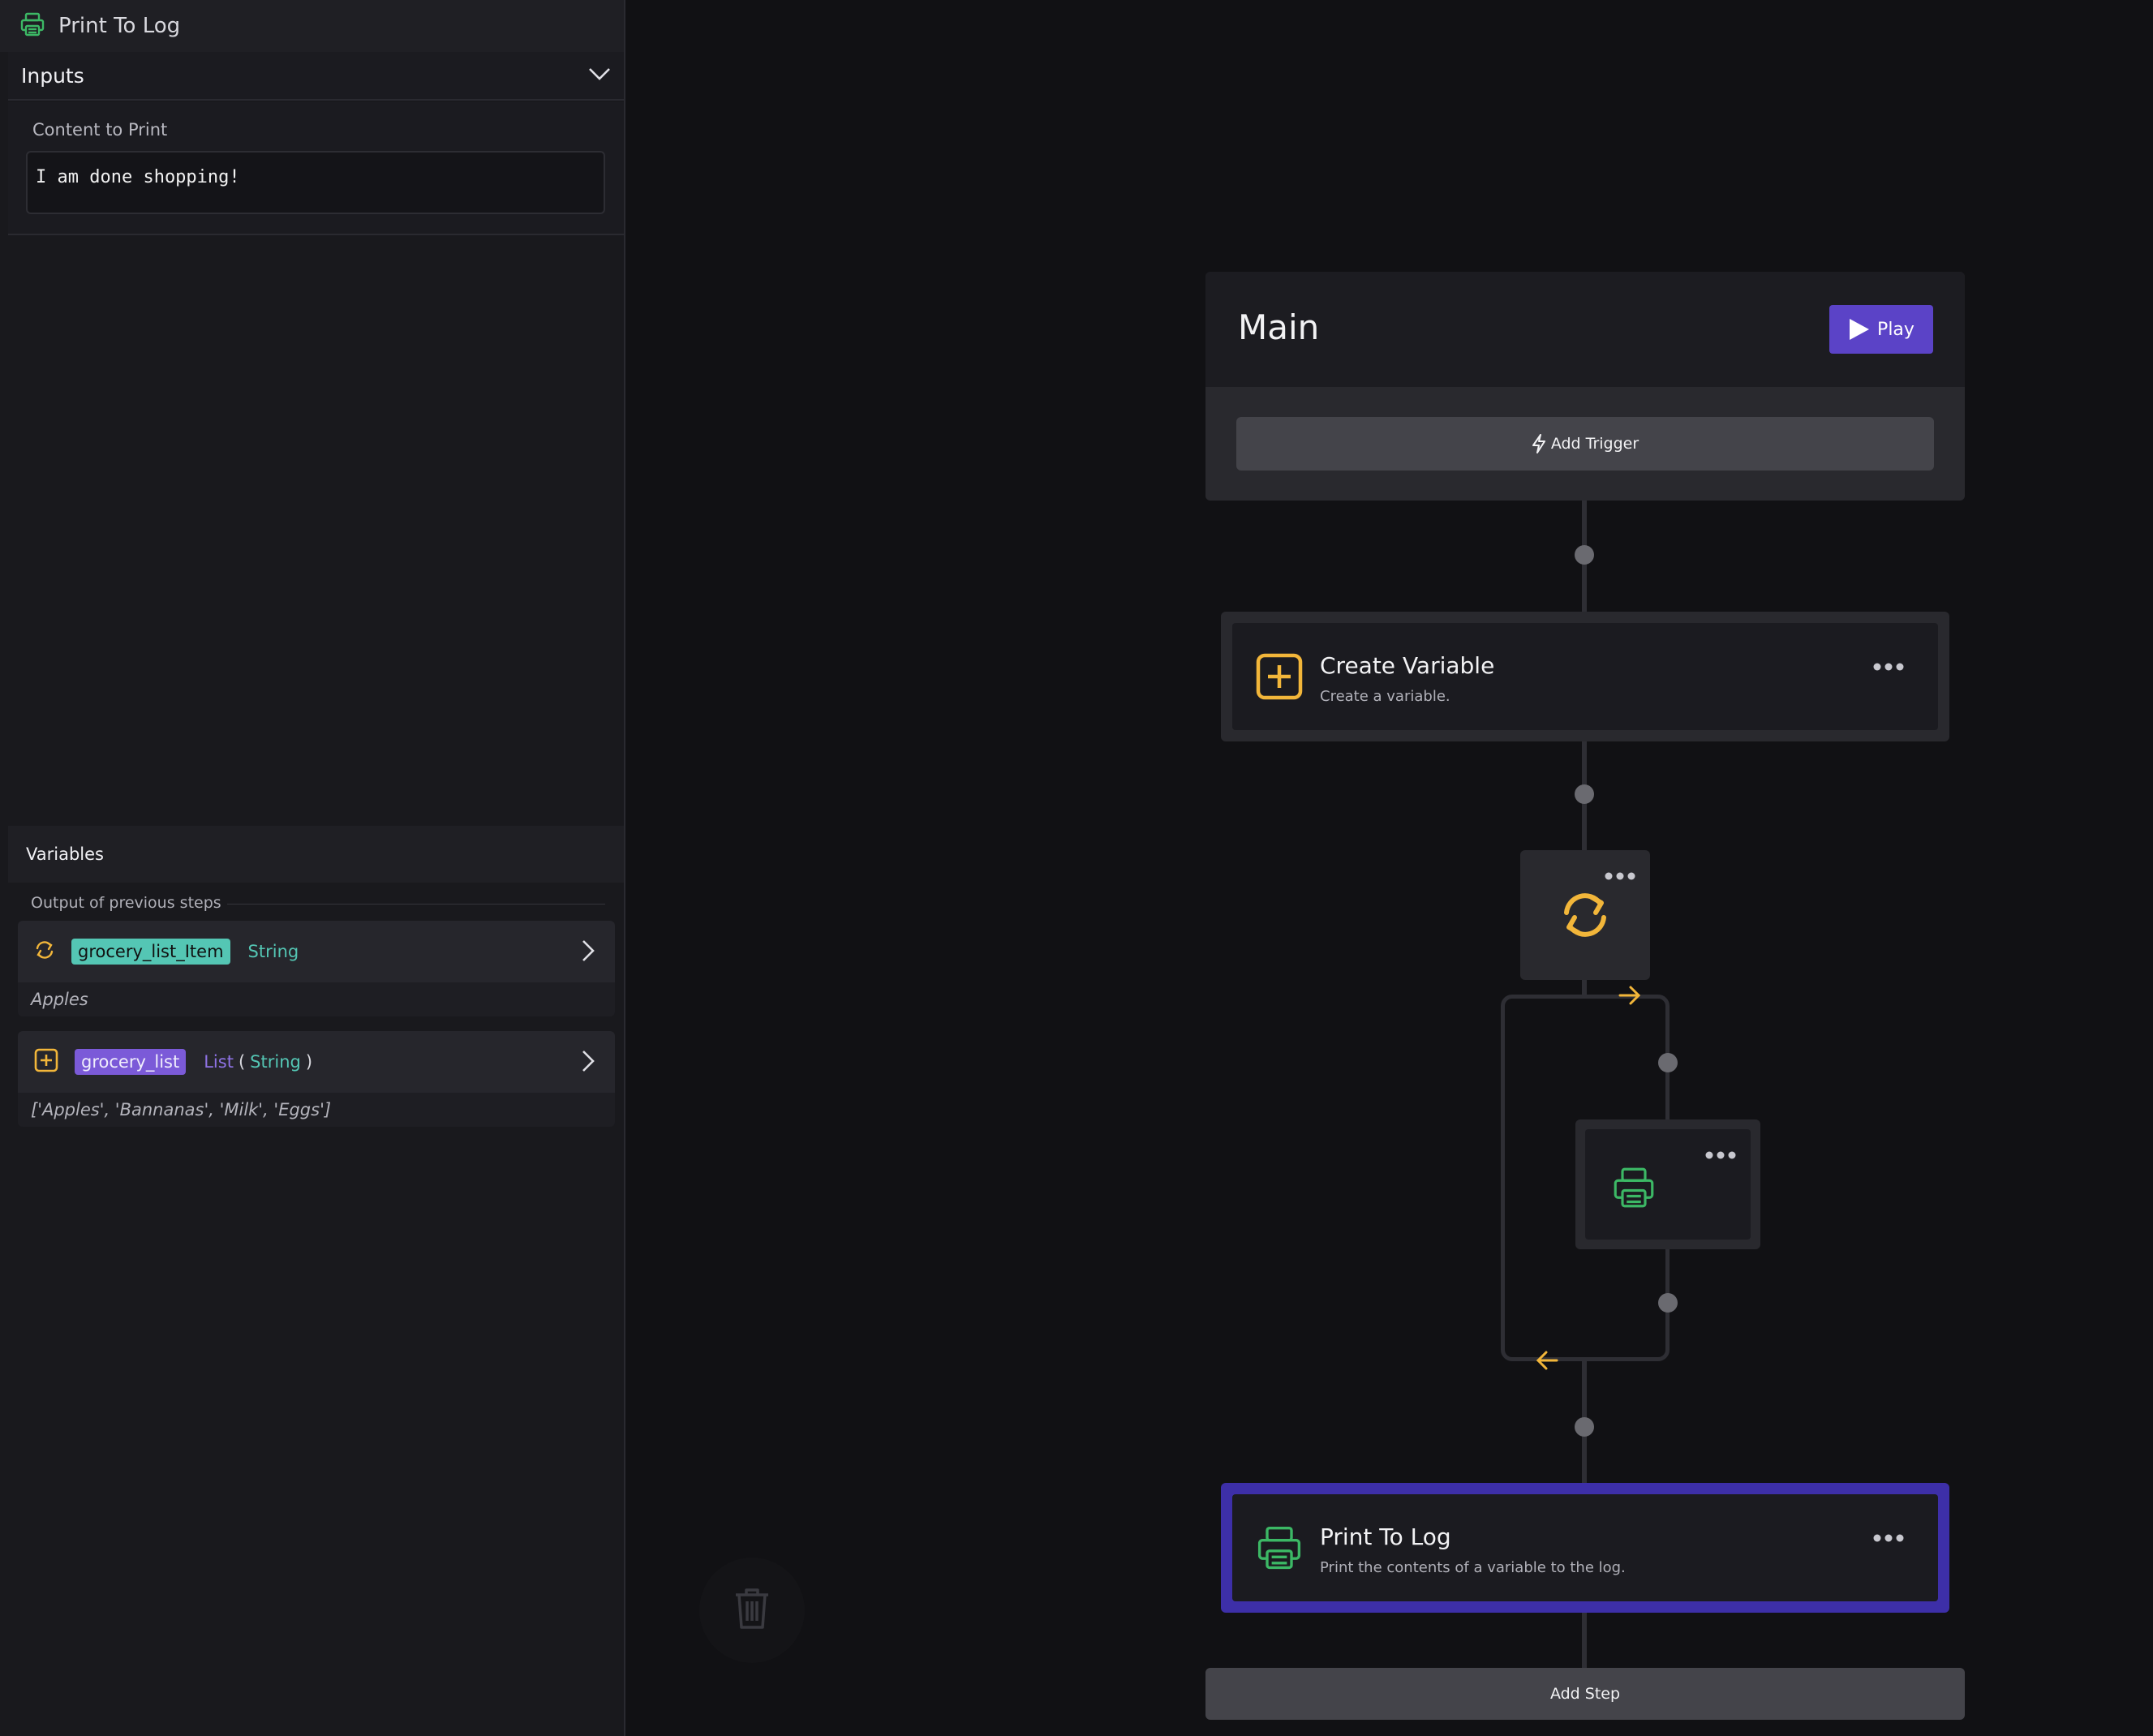 Image resolution: width=2153 pixels, height=1736 pixels. What do you see at coordinates (1594, 444) in the screenshot?
I see `add-trigger-label: Add Trigger` at bounding box center [1594, 444].